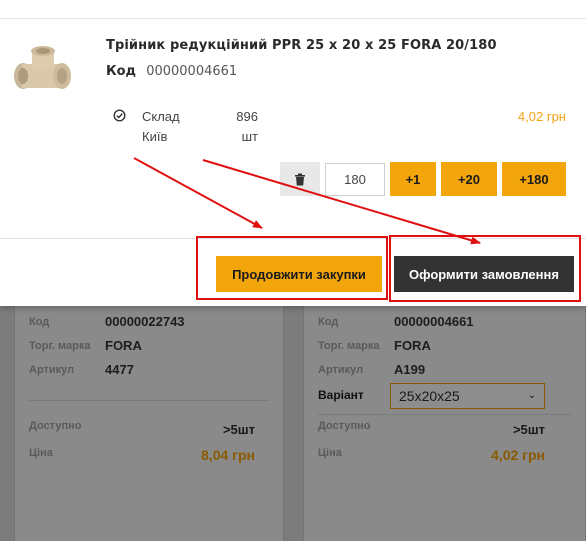 The image size is (586, 541). What do you see at coordinates (469, 179) in the screenshot?
I see `add-20-button: +20` at bounding box center [469, 179].